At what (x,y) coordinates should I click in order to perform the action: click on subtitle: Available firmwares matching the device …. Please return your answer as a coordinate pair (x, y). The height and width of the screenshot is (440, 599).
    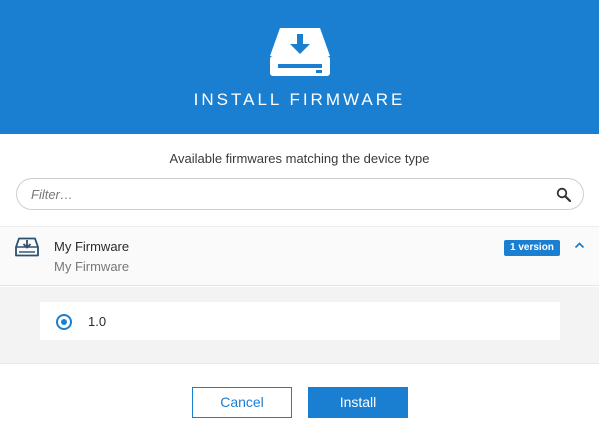
    Looking at the image, I should click on (299, 158).